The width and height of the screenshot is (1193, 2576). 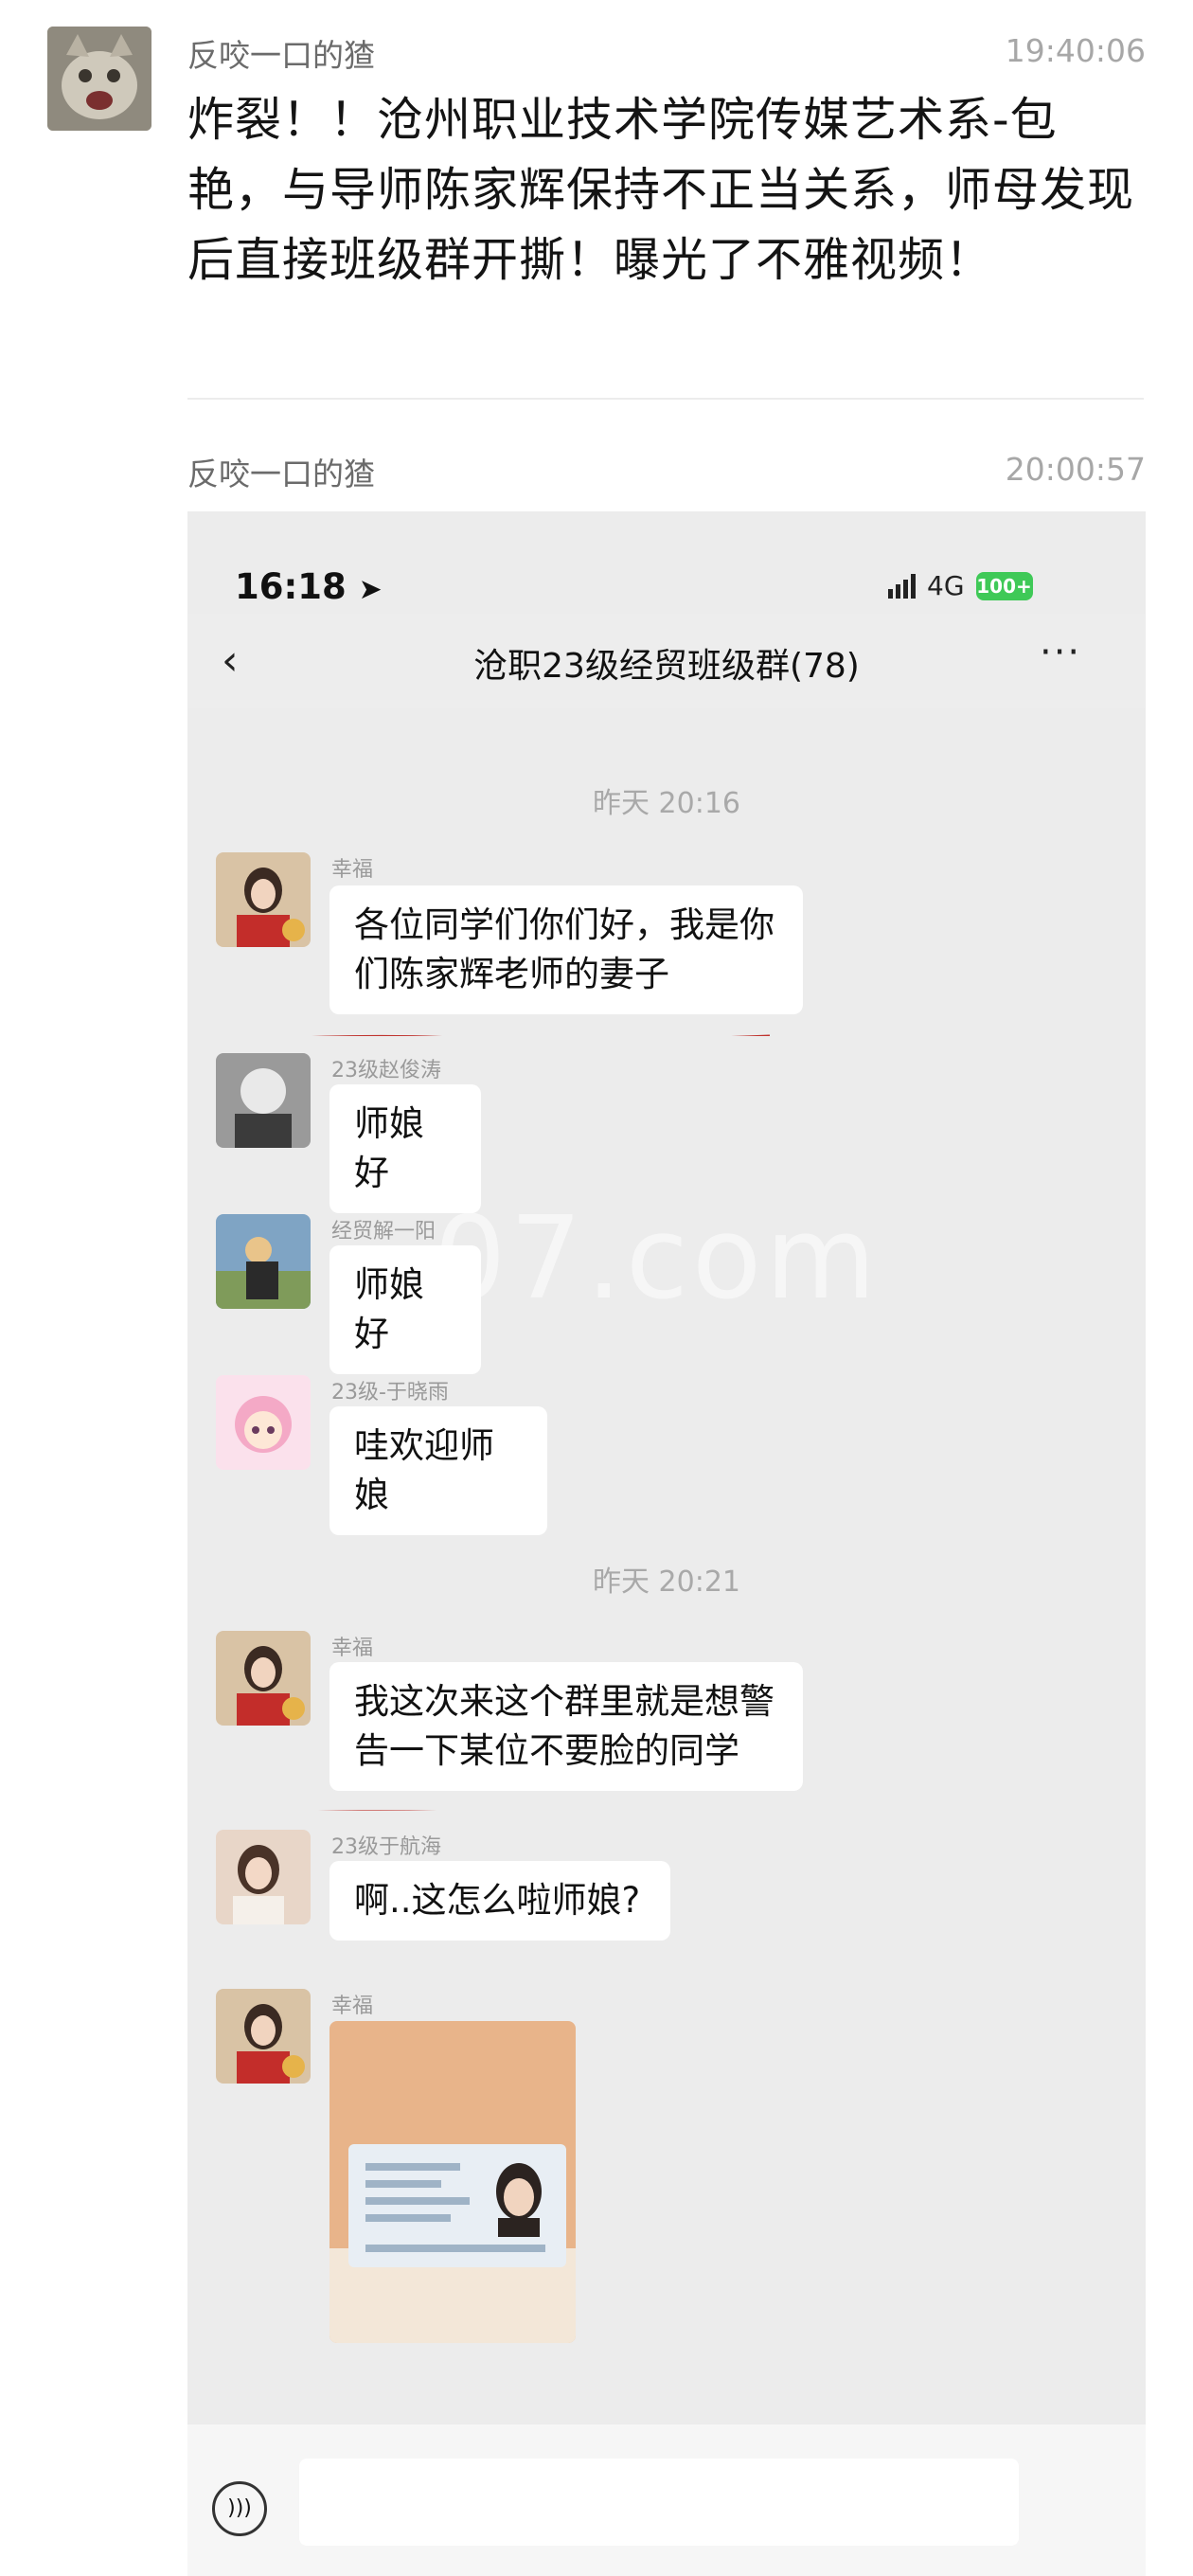 What do you see at coordinates (902, 586) in the screenshot?
I see `signal-icon` at bounding box center [902, 586].